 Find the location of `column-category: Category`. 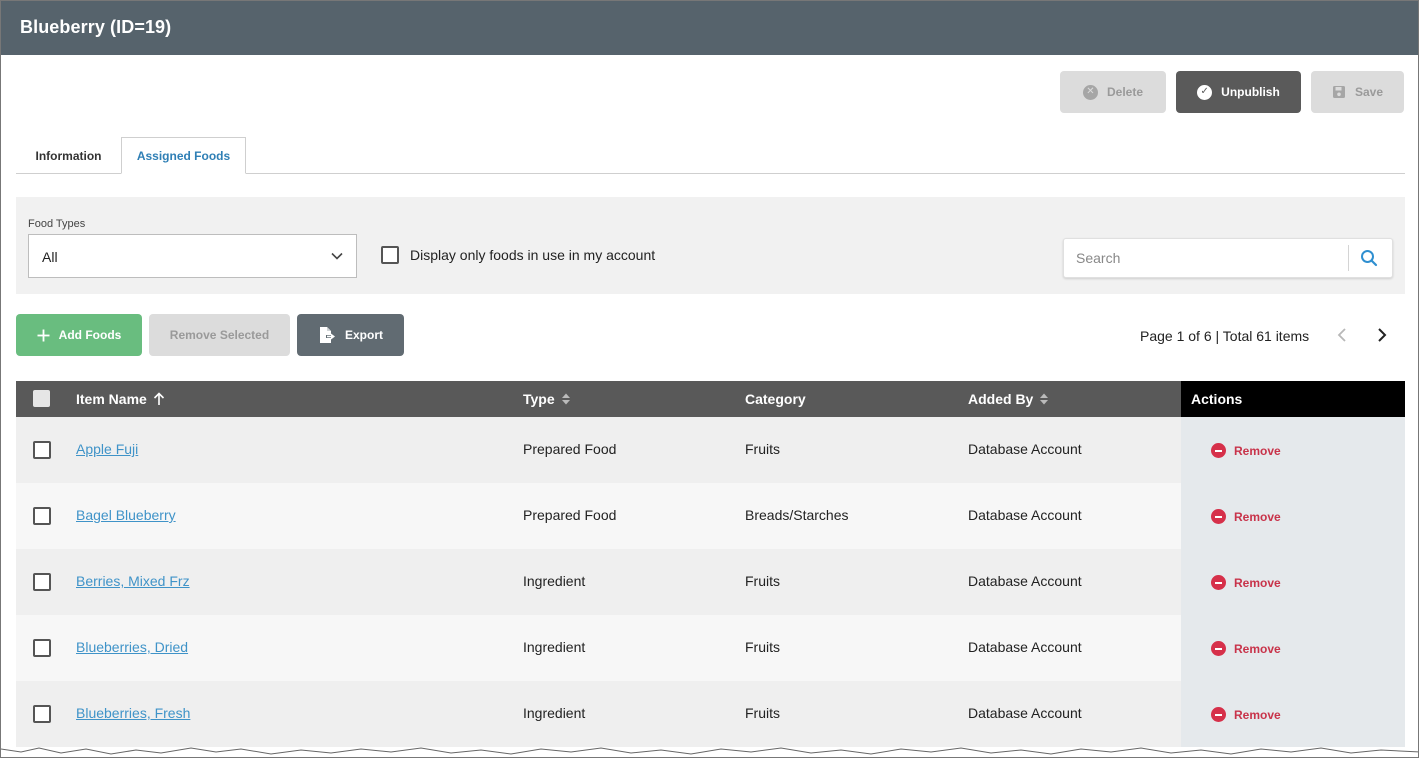

column-category: Category is located at coordinates (775, 399).